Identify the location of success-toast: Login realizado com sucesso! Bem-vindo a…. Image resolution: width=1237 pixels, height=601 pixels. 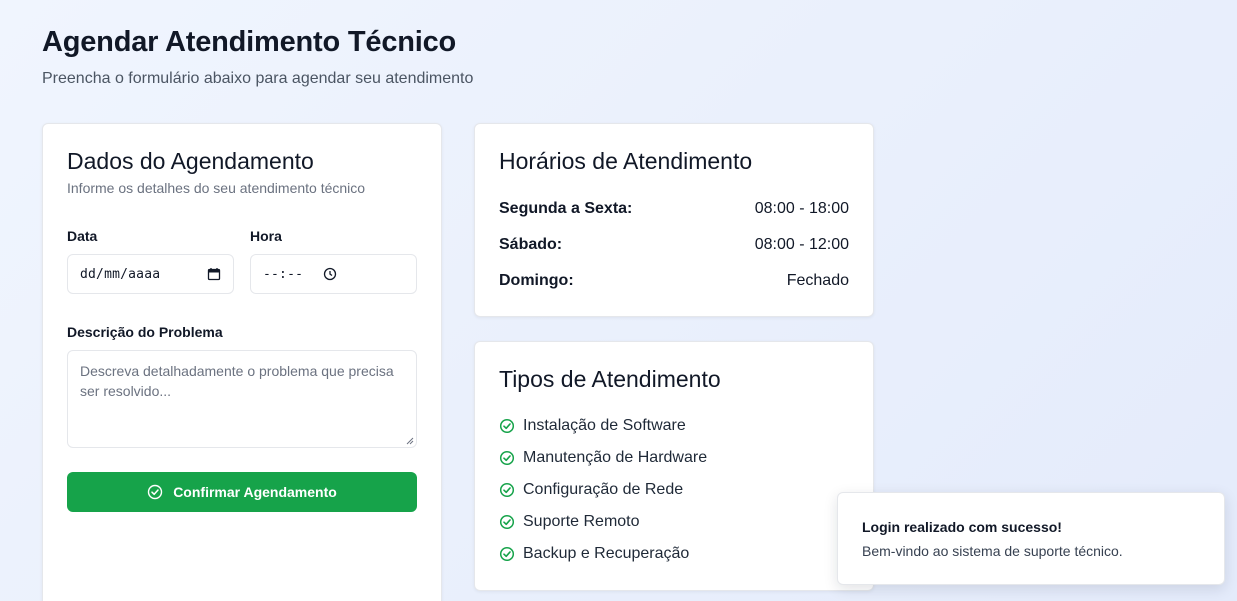
(1031, 538).